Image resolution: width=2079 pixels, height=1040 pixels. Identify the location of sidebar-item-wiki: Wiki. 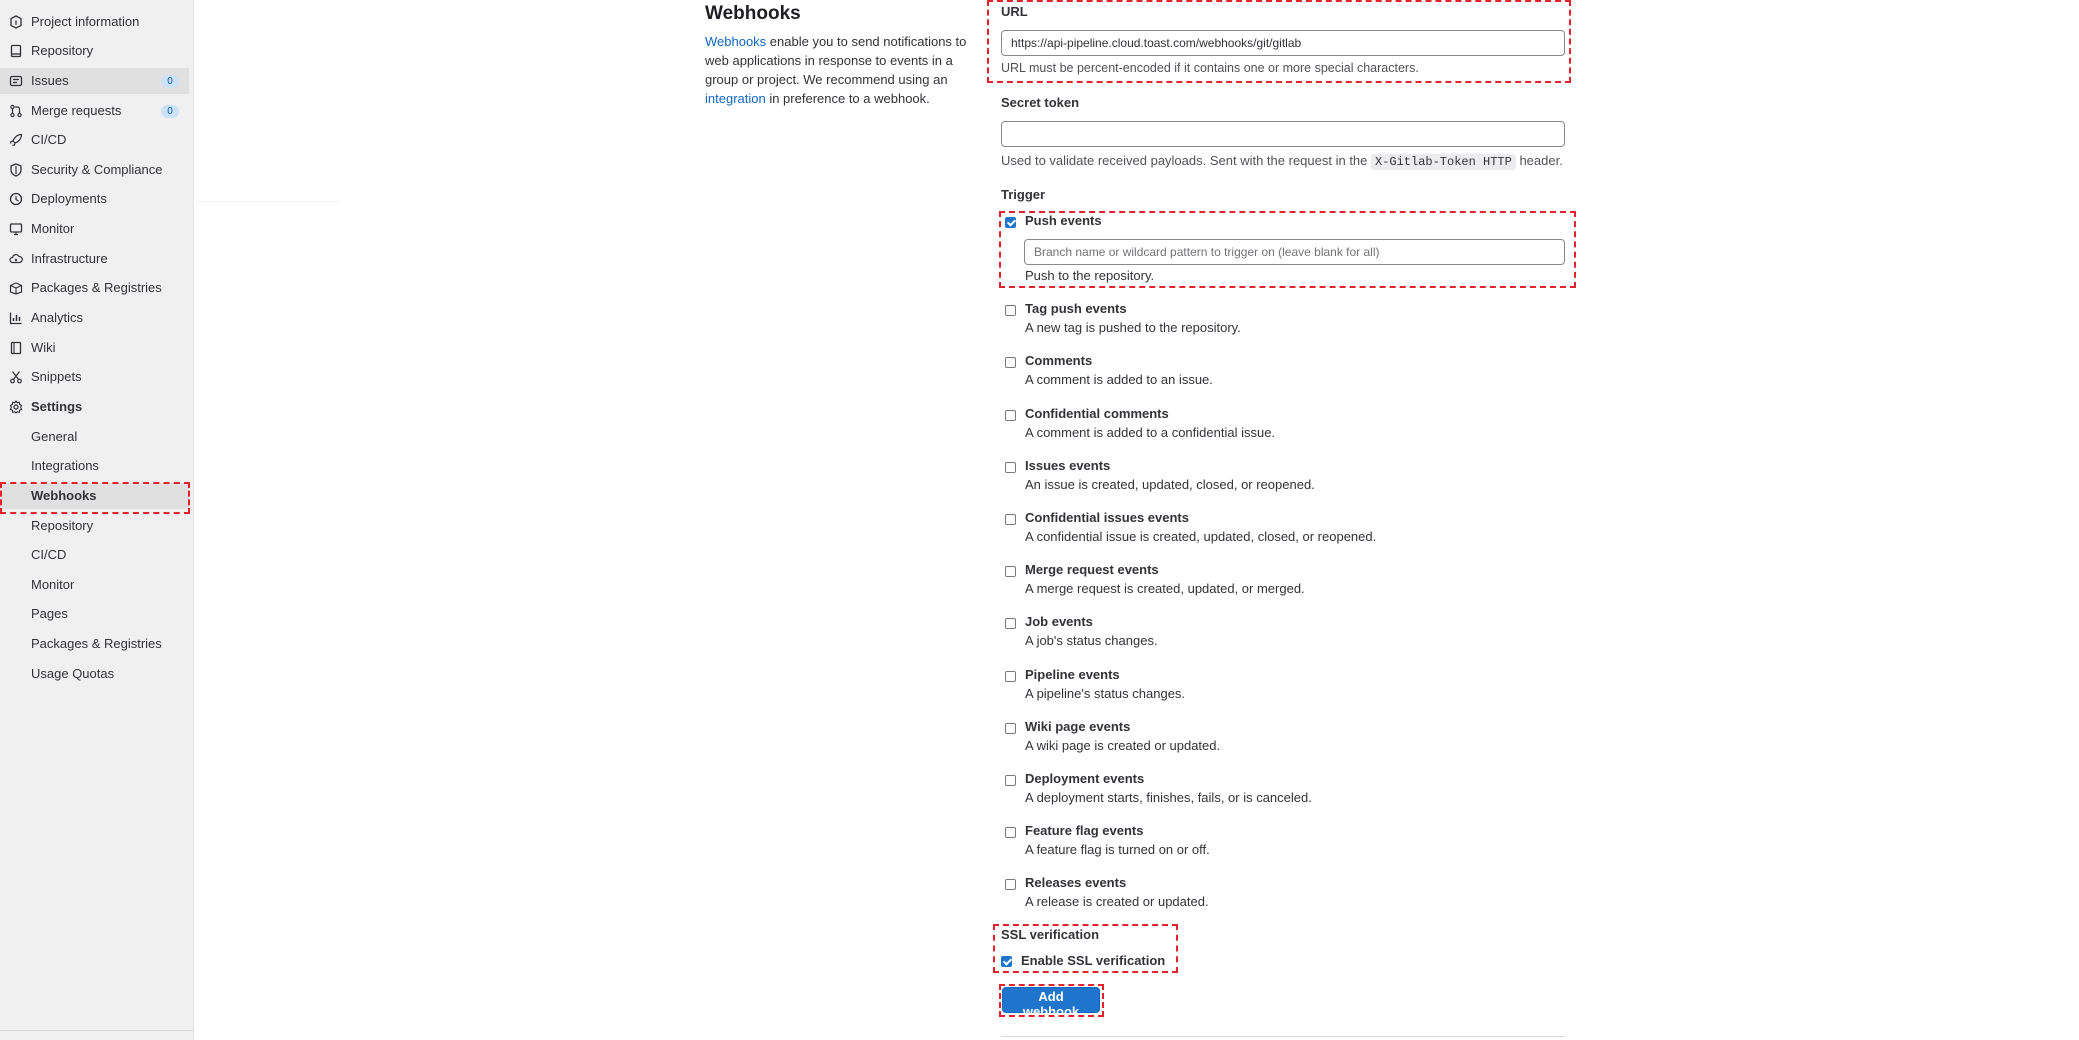
(94, 348).